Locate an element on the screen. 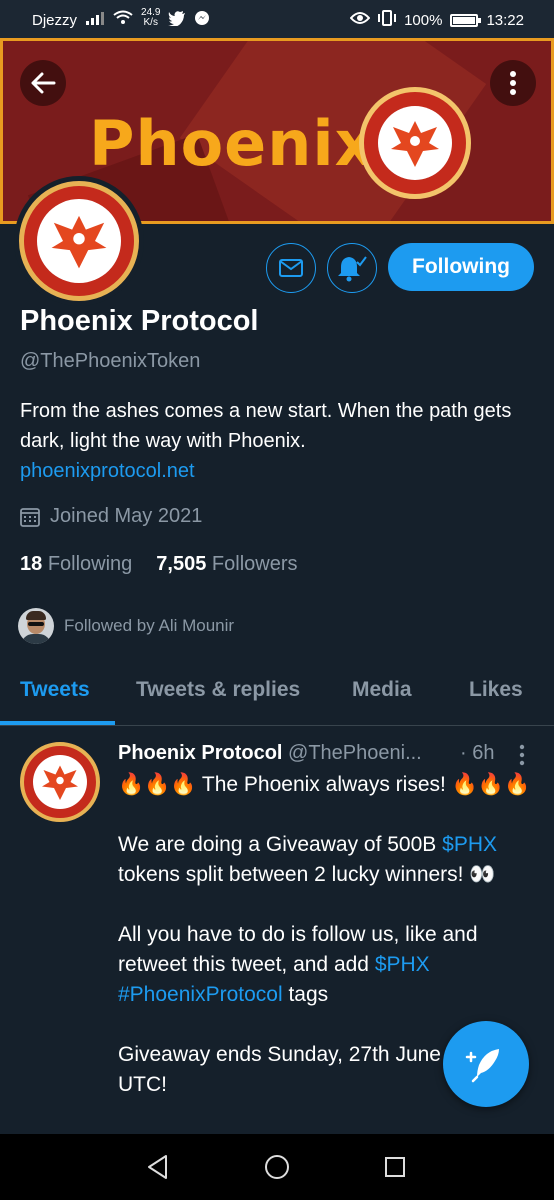 This screenshot has height=1200, width=554. tweet-avatar is located at coordinates (60, 782).